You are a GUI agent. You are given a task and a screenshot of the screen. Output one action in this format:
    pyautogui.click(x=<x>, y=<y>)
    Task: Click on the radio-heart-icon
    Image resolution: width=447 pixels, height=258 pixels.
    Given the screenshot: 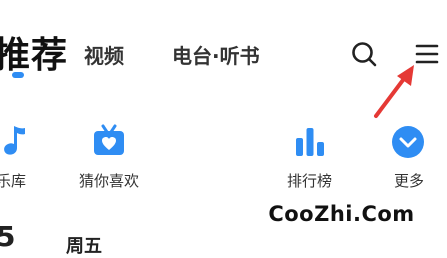 What is the action you would take?
    pyautogui.click(x=109, y=140)
    